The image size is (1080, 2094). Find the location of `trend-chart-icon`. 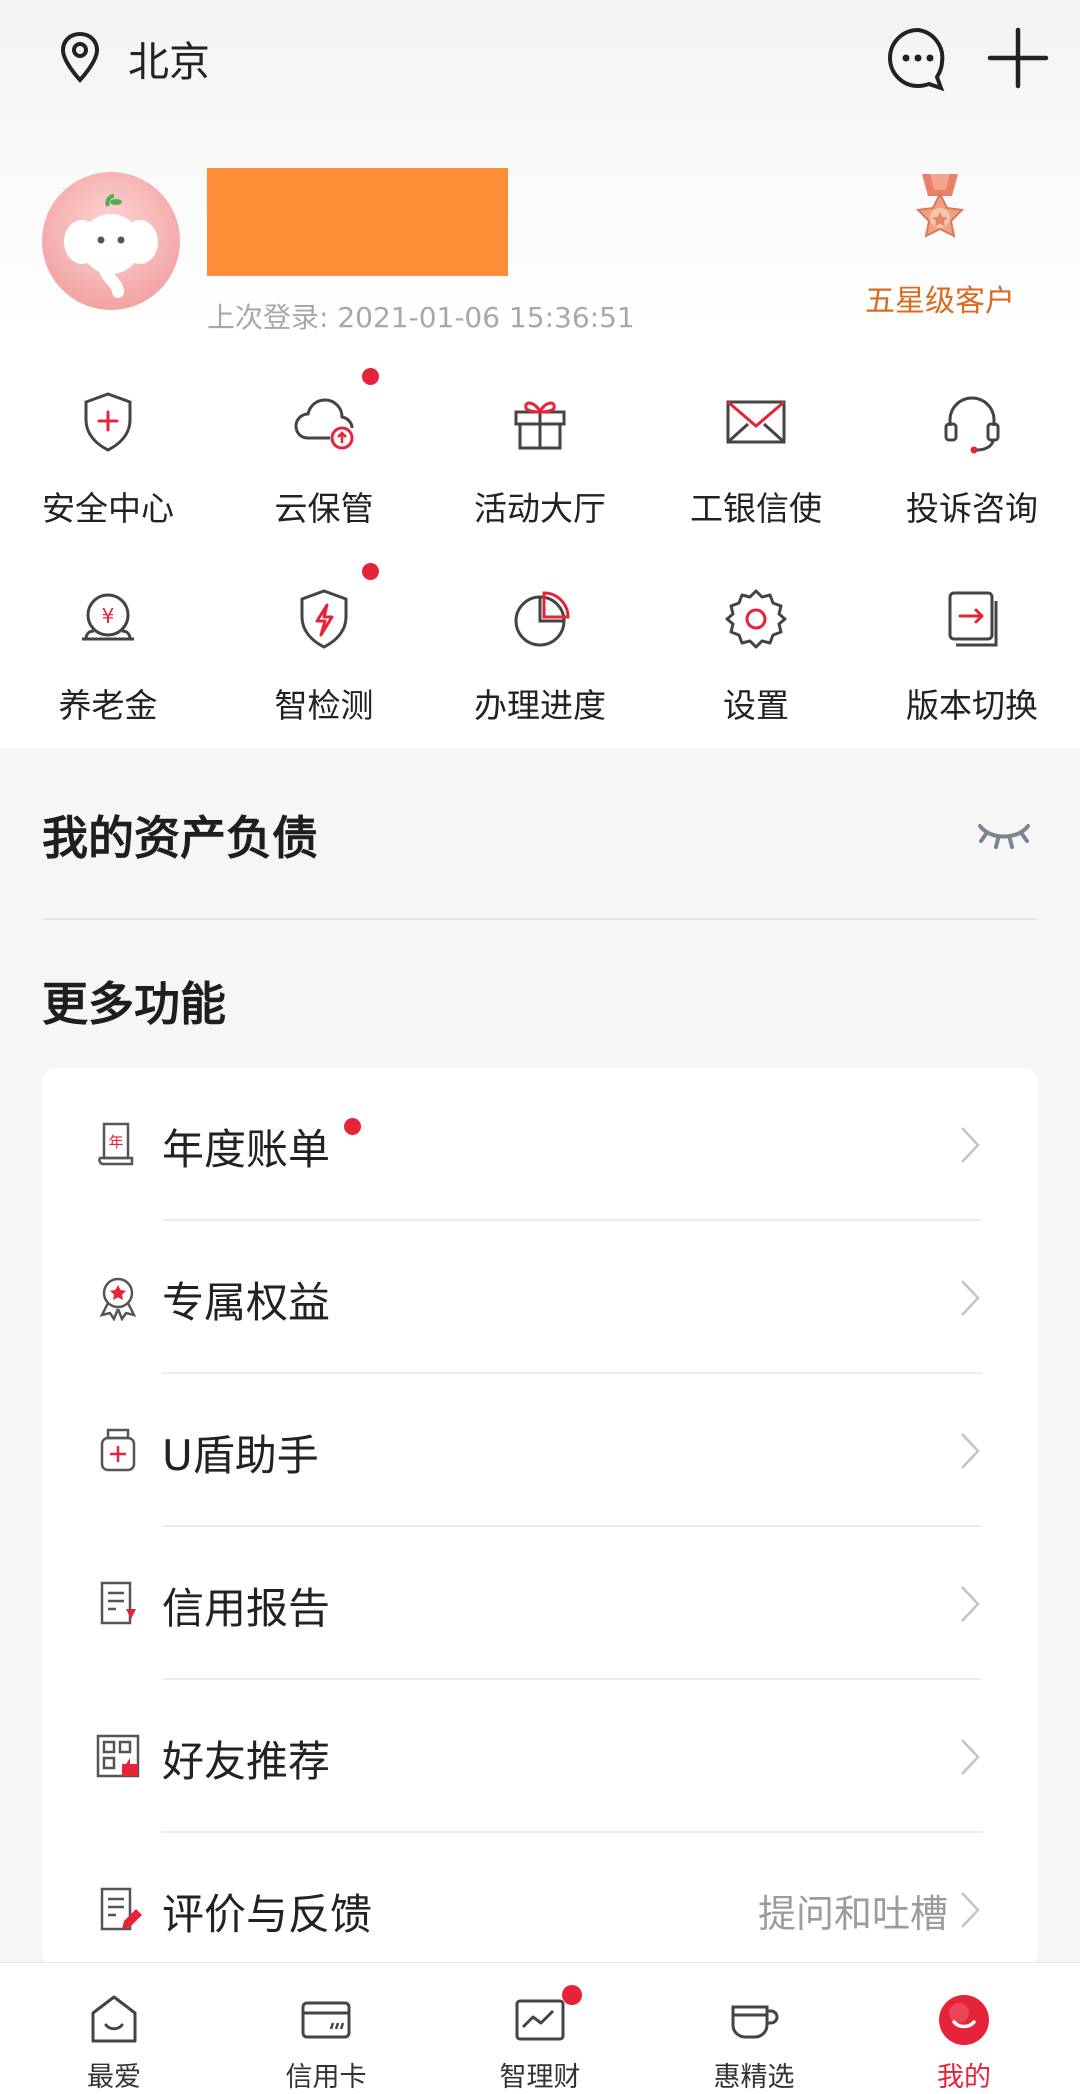

trend-chart-icon is located at coordinates (540, 2020).